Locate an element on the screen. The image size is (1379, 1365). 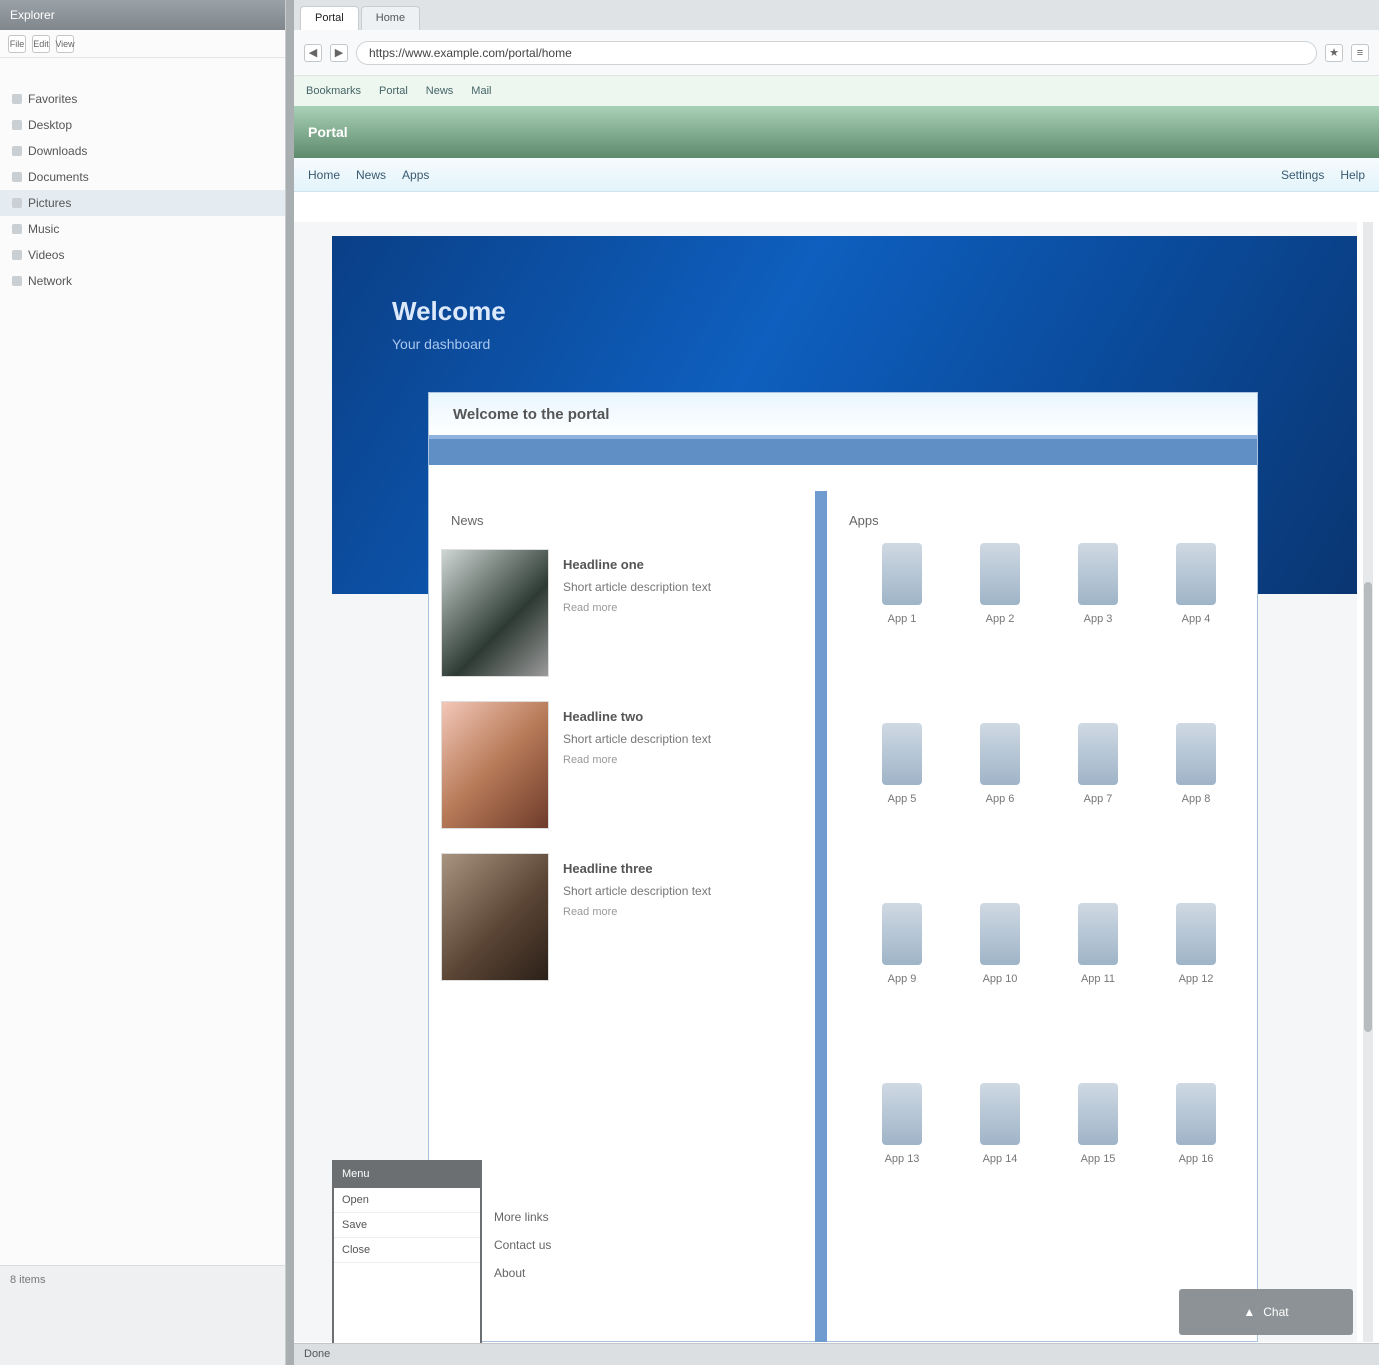
app-tile: App 2 is located at coordinates (1000, 608).